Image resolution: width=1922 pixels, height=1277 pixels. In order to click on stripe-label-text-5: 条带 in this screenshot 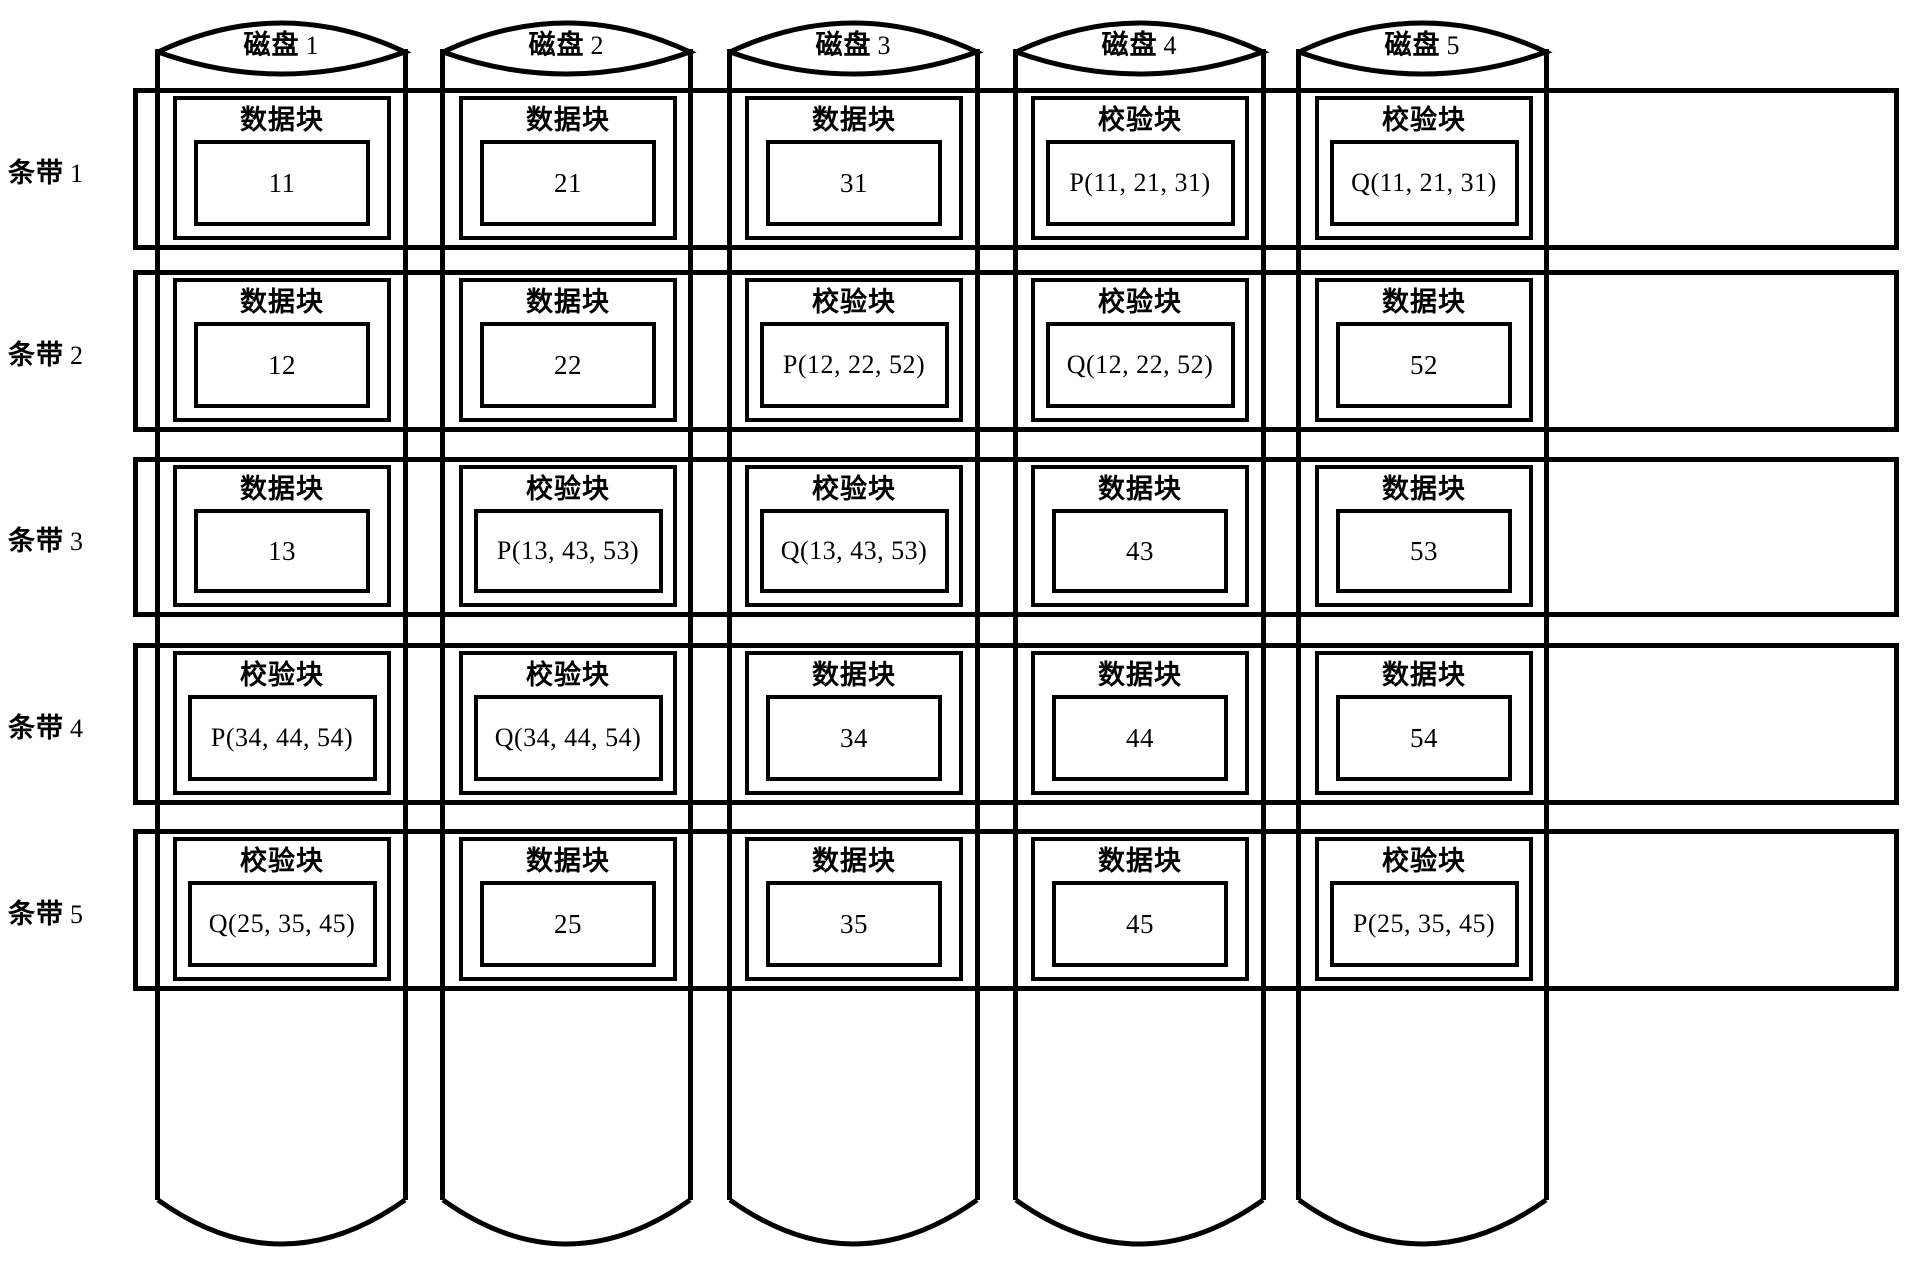, I will do `click(36, 914)`.